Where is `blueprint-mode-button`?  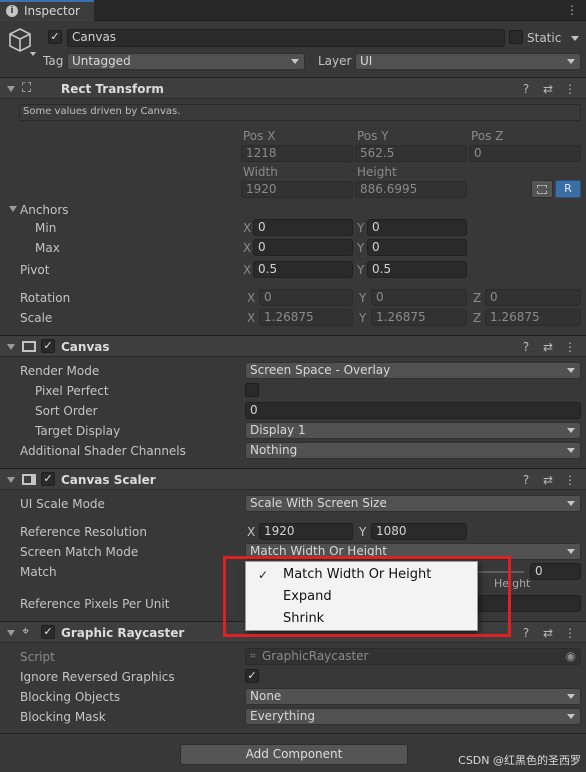 blueprint-mode-button is located at coordinates (542, 189).